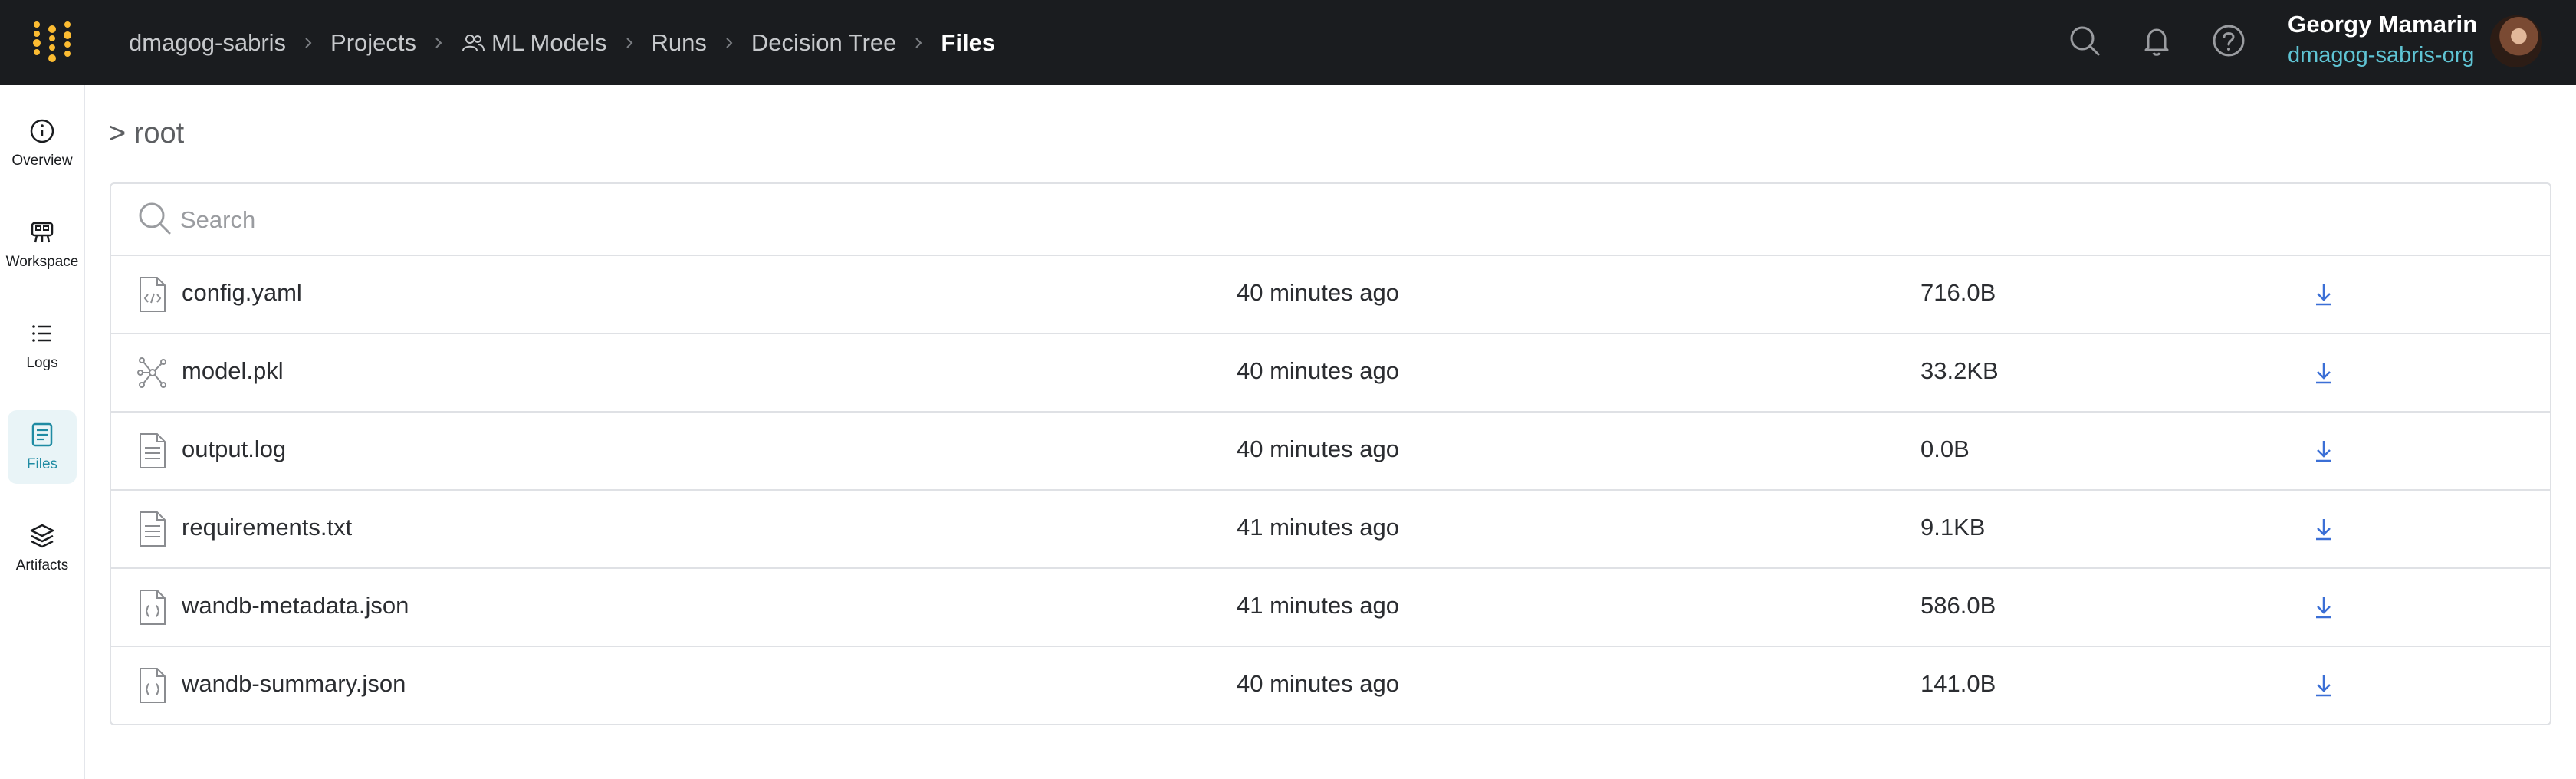 This screenshot has height=779, width=2576. Describe the element at coordinates (2382, 39) in the screenshot. I see `user-info: Georgy Mamarin dmagog-sabris-org` at that location.